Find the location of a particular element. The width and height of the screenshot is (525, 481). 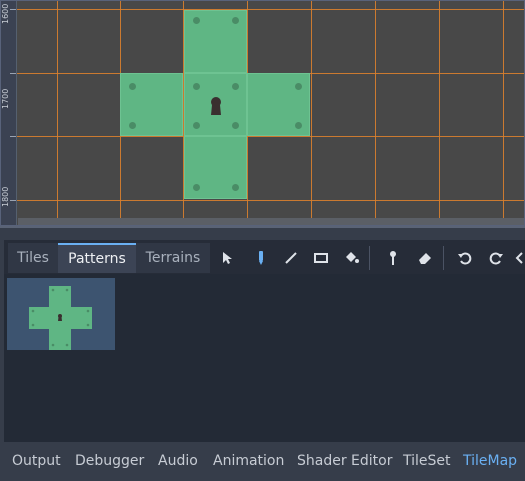

ruler-label: 1700 is located at coordinates (5, 98).